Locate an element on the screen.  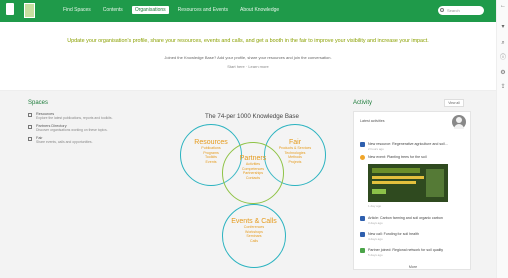
nav-item-contents: Contents is located at coordinates (113, 10).